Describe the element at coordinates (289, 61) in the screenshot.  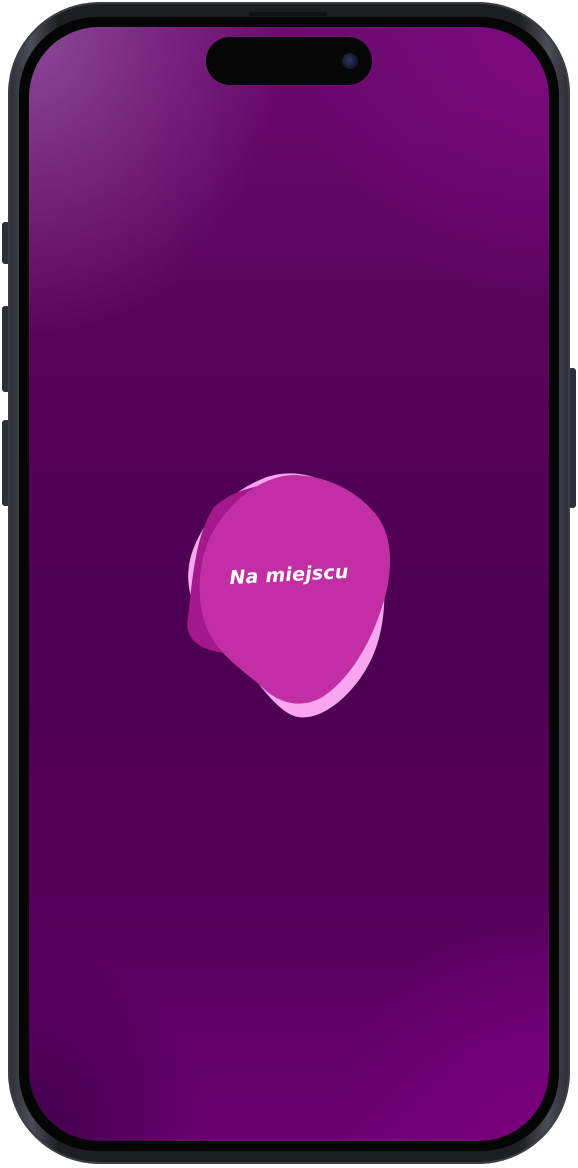
I see `dynamic-island` at that location.